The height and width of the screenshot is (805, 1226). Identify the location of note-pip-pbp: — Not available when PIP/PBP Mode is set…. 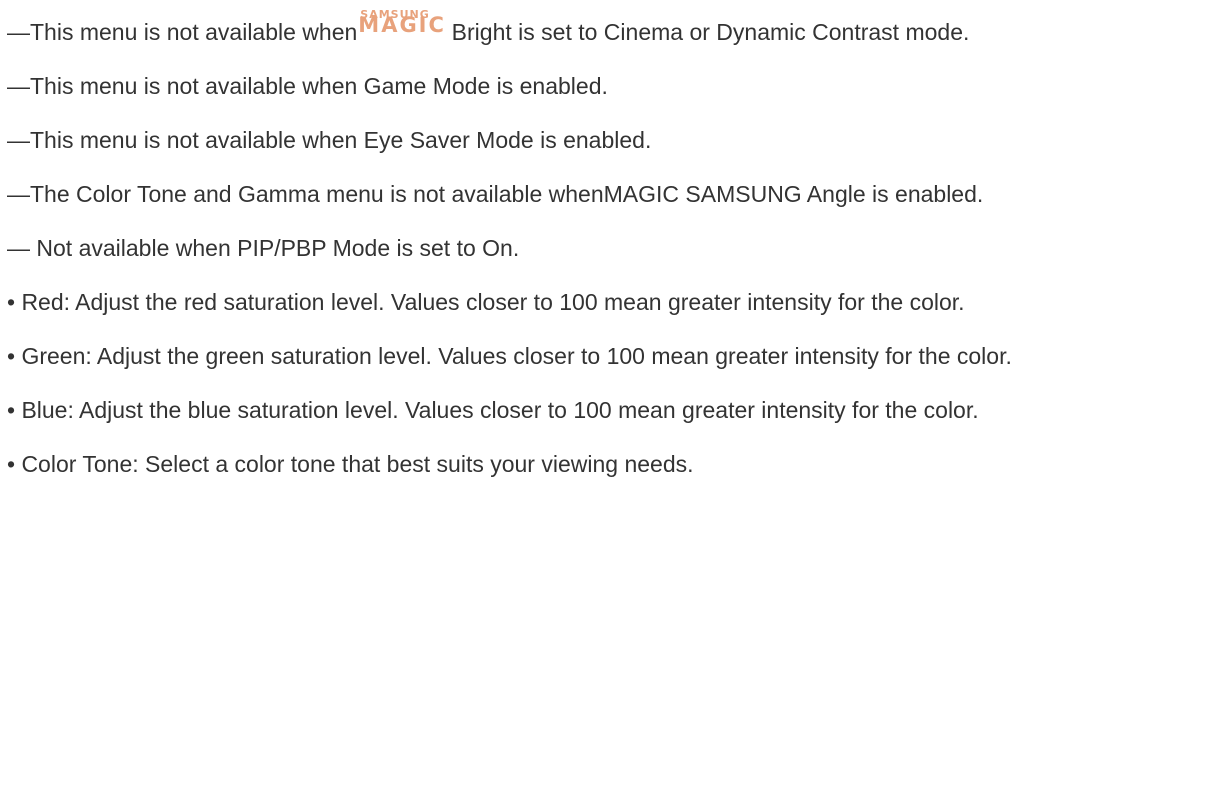
(263, 248).